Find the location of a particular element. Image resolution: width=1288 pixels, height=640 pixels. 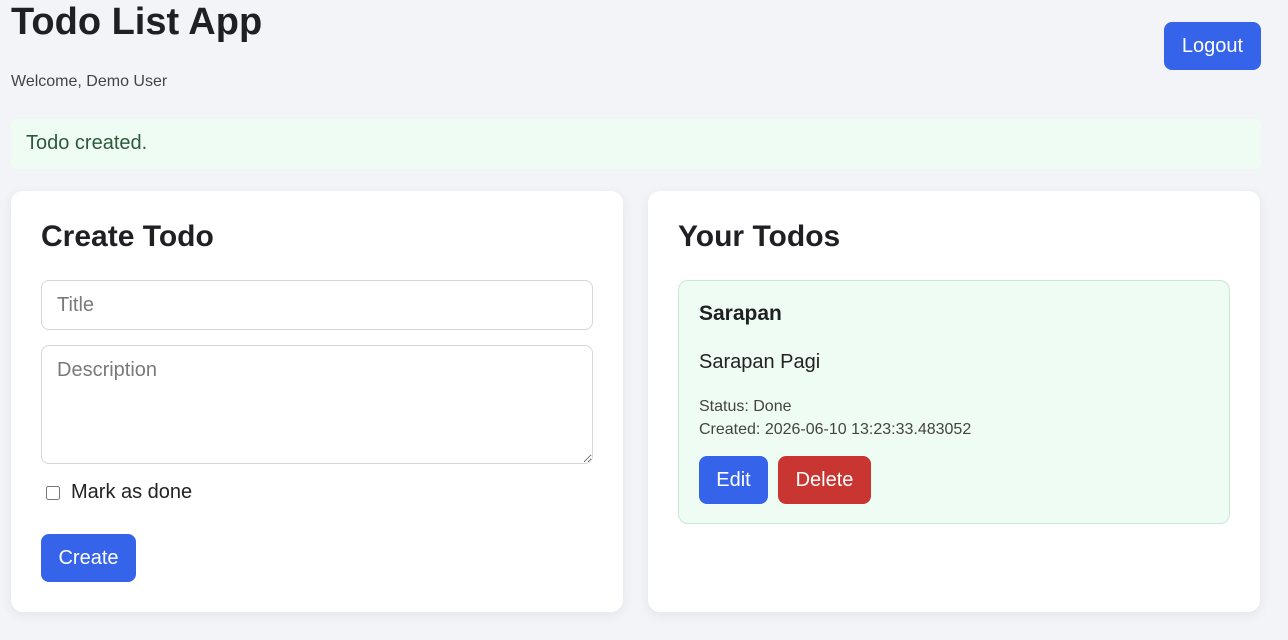

todo-list-heading: Your Todos is located at coordinates (759, 236).